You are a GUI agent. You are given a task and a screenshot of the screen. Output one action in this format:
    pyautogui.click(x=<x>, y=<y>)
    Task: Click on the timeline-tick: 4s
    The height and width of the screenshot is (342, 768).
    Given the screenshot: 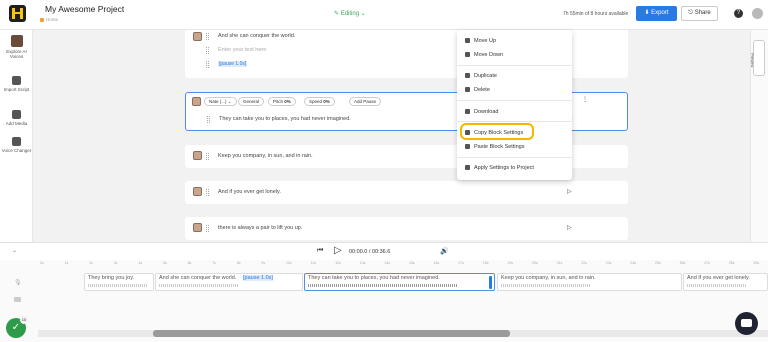 What is the action you would take?
    pyautogui.click(x=140, y=263)
    